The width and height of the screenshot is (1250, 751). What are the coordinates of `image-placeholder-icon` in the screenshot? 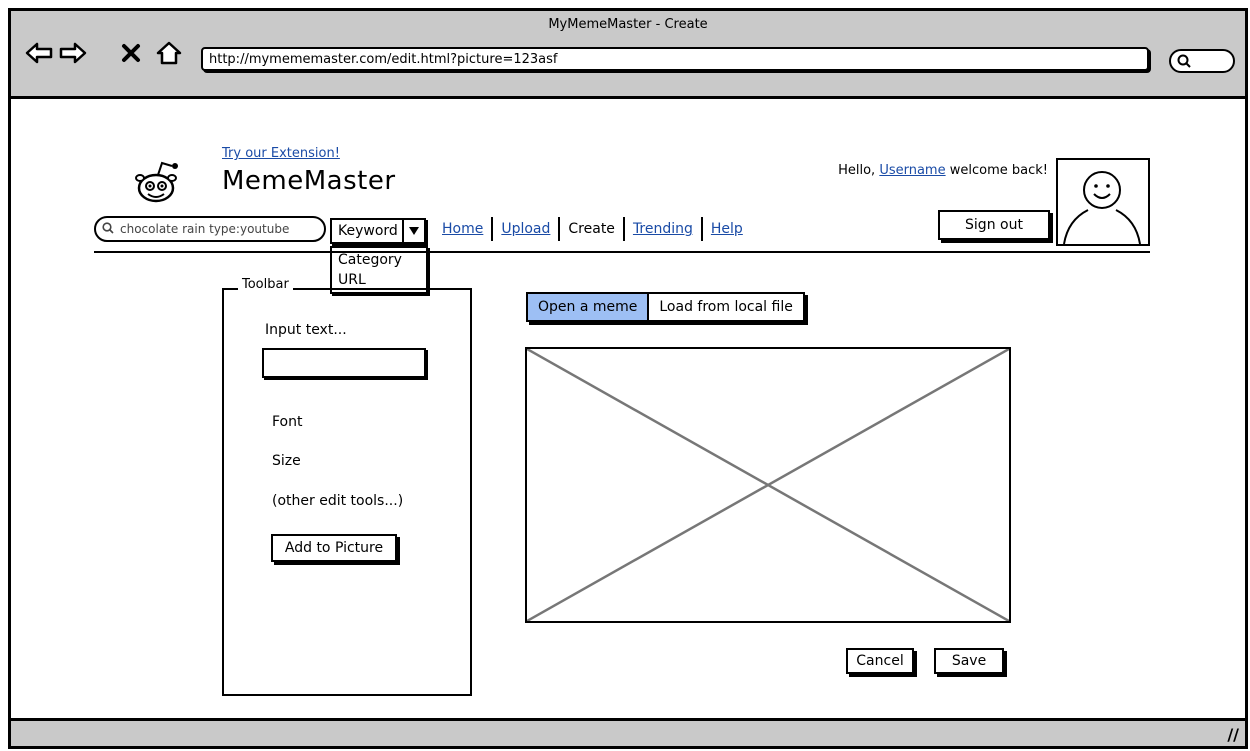 It's located at (768, 485).